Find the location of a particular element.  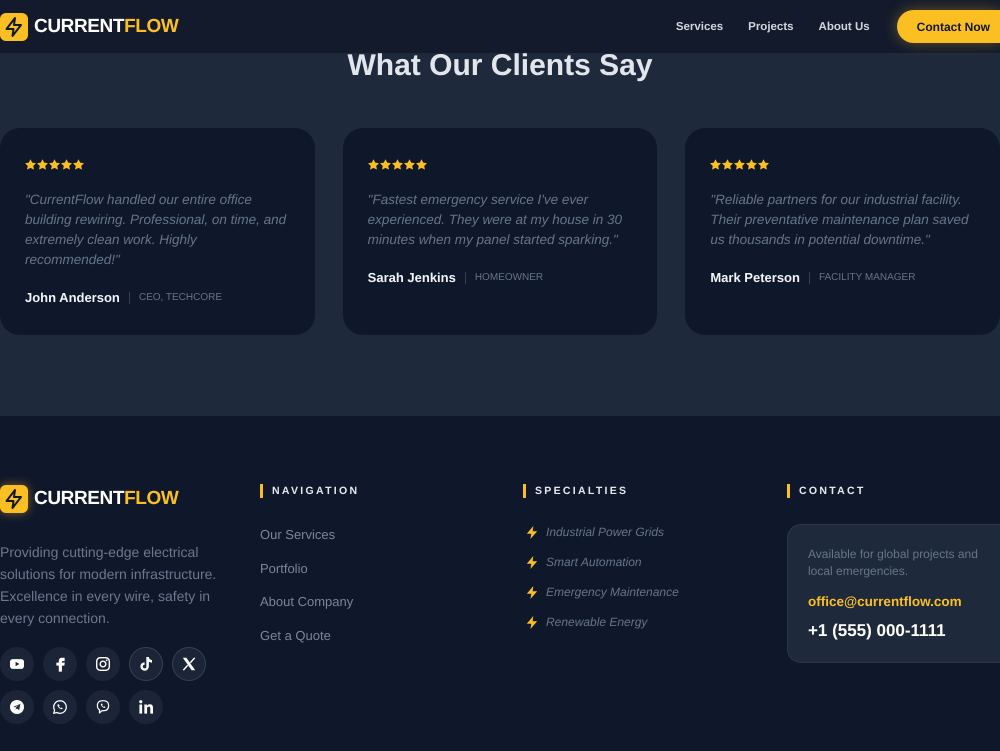

youtube-link is located at coordinates (17, 664).